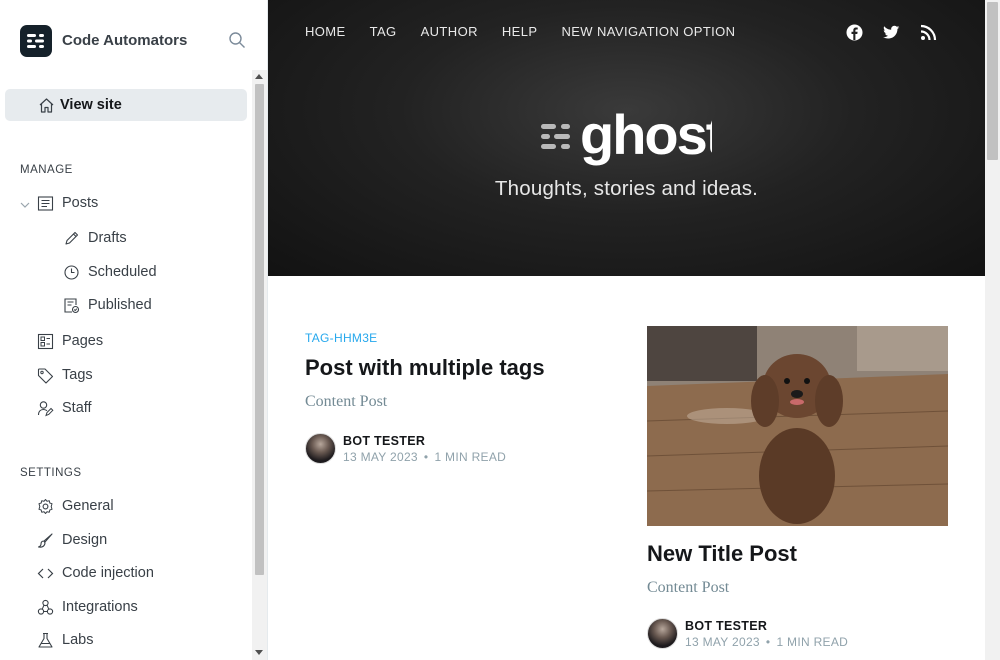  I want to click on sidebar-item-posts: Posts, so click(67, 203).